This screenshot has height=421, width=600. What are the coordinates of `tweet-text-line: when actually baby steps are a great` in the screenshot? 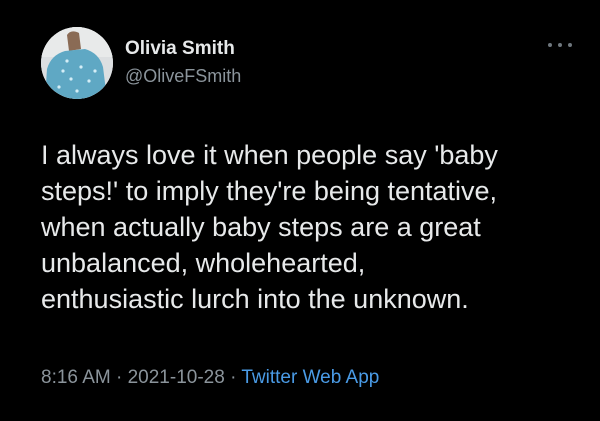 It's located at (261, 227).